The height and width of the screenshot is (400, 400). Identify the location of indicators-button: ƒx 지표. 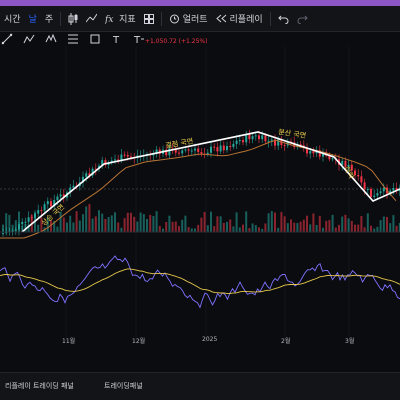
(120, 18).